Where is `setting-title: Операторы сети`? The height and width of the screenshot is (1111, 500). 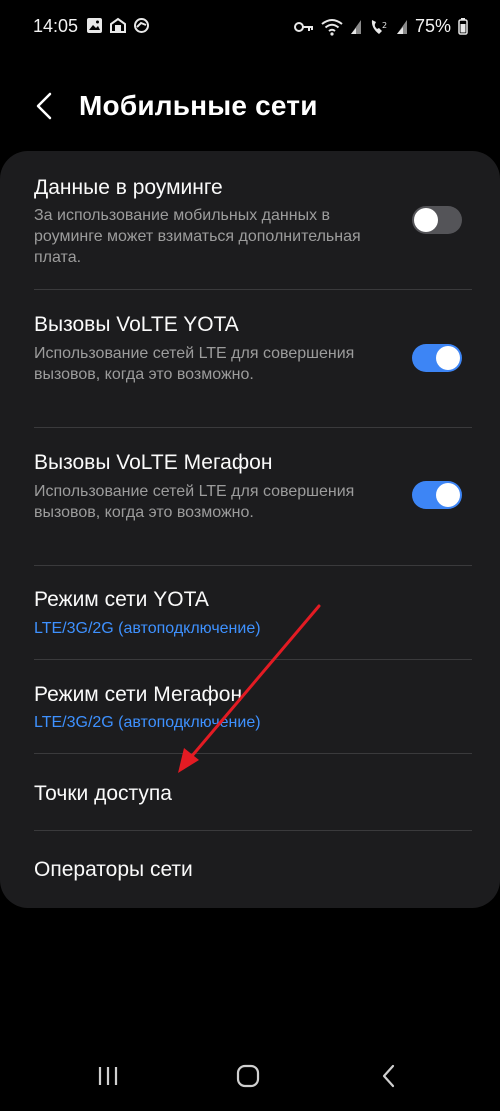
setting-title: Операторы сети is located at coordinates (113, 869).